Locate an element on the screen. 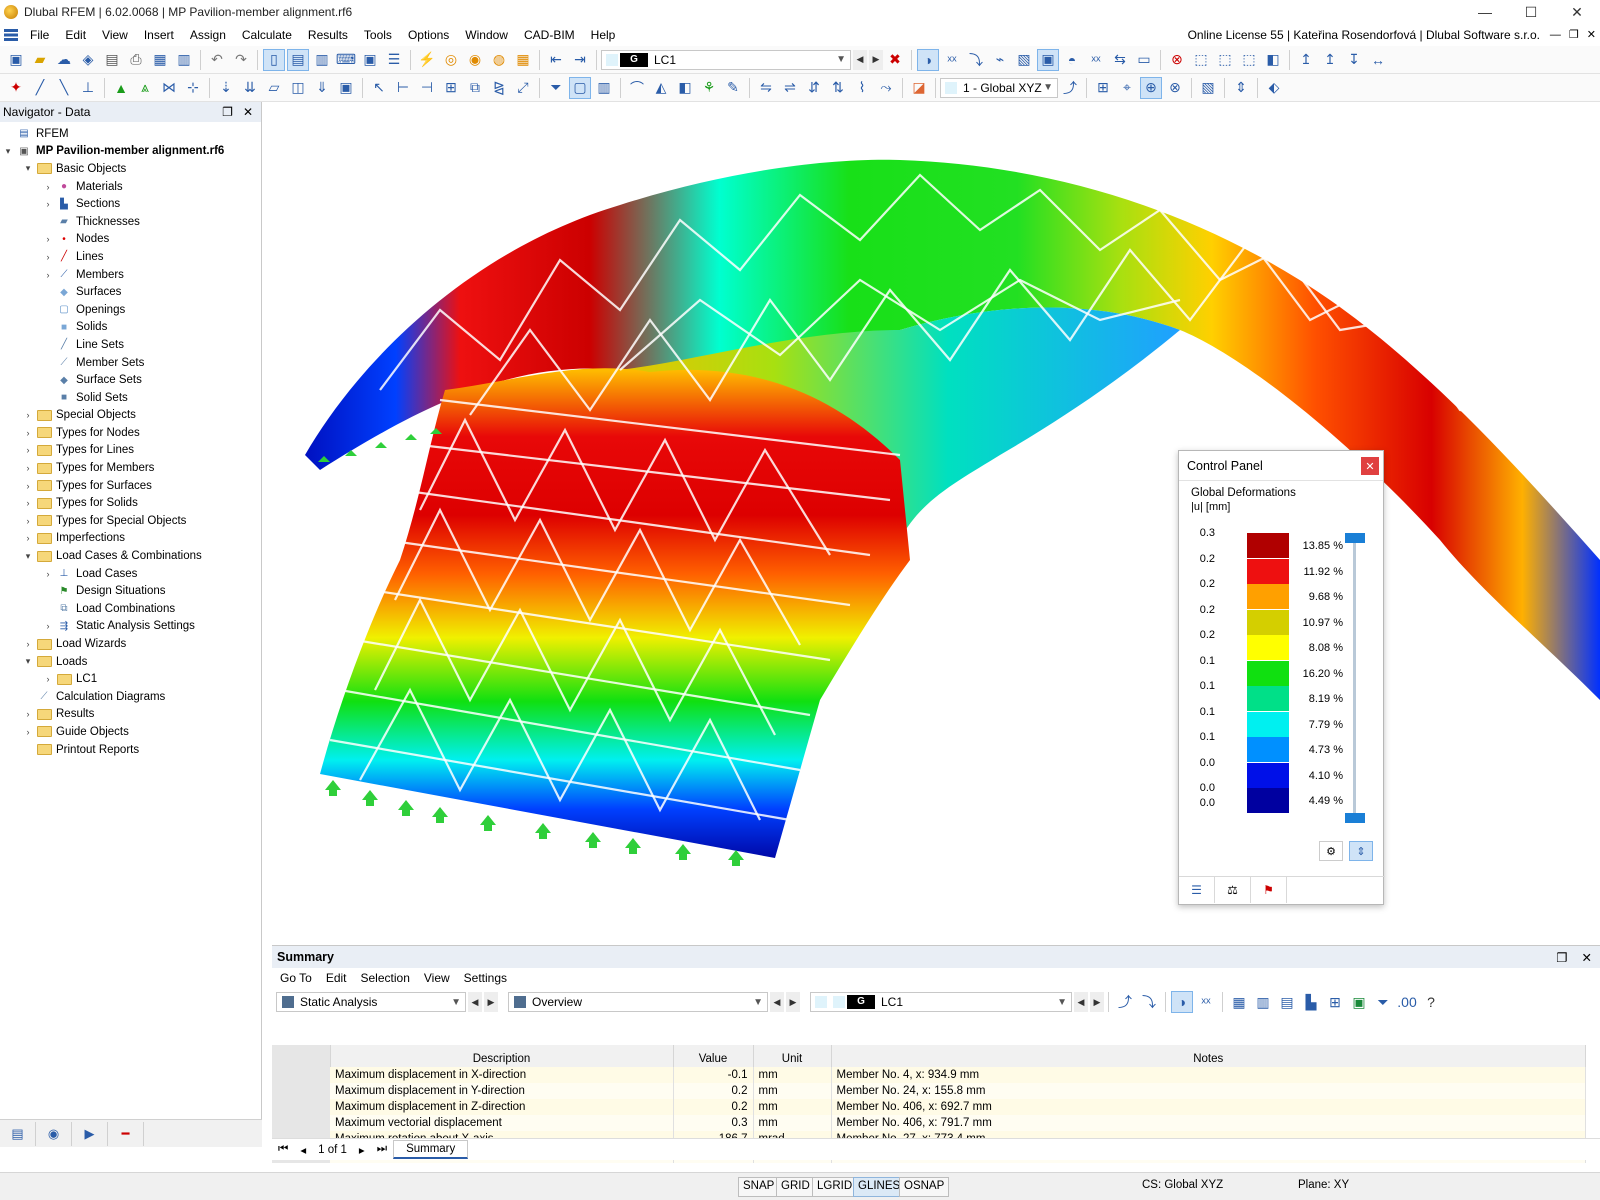  list-icon: ☰ is located at coordinates (394, 60).